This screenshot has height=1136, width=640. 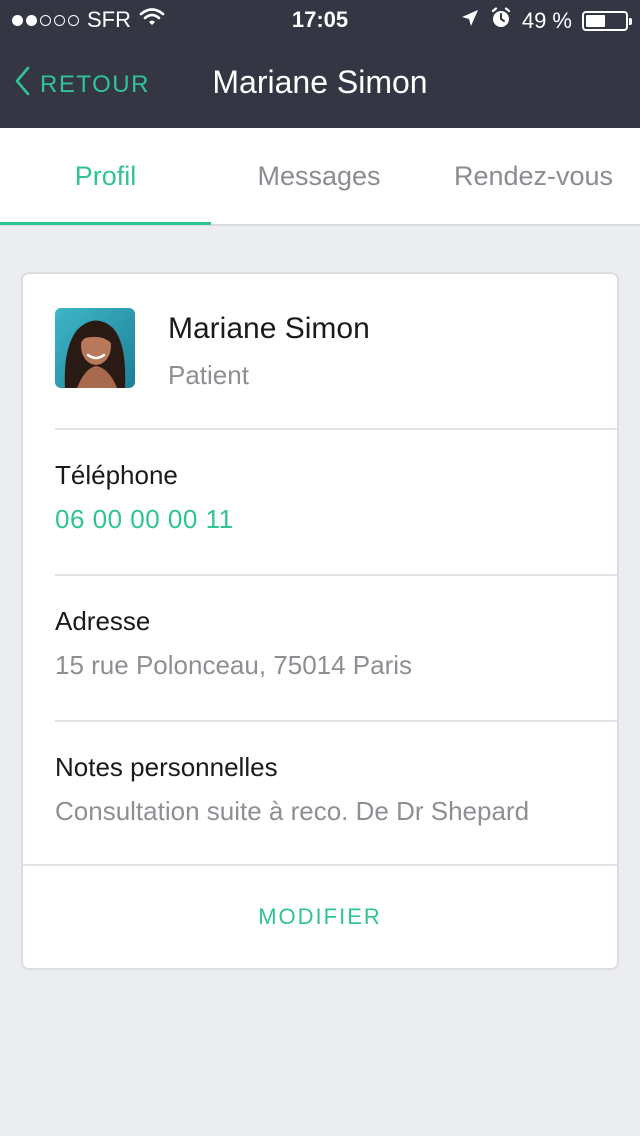 I want to click on patient-name: Mariane Simon, so click(x=269, y=328).